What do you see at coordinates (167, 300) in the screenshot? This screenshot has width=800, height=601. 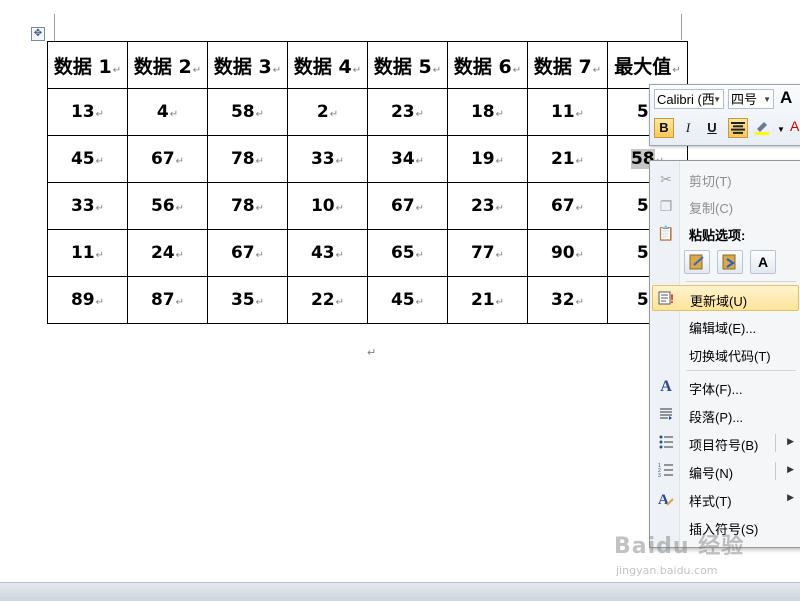 I see `table-cell: 87↵` at bounding box center [167, 300].